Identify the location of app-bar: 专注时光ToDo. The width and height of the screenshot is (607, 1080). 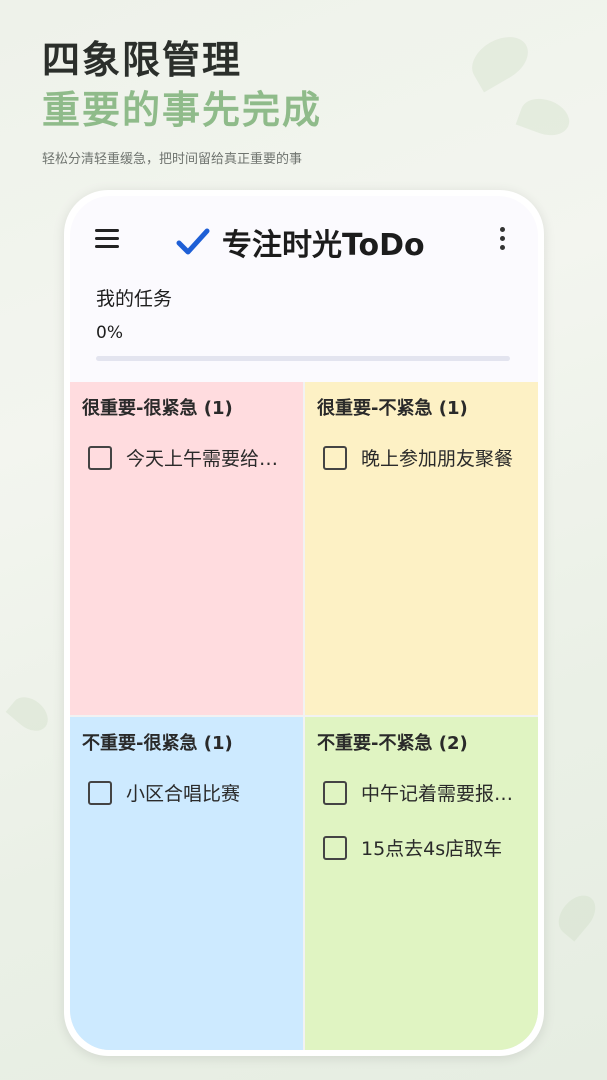
(304, 239).